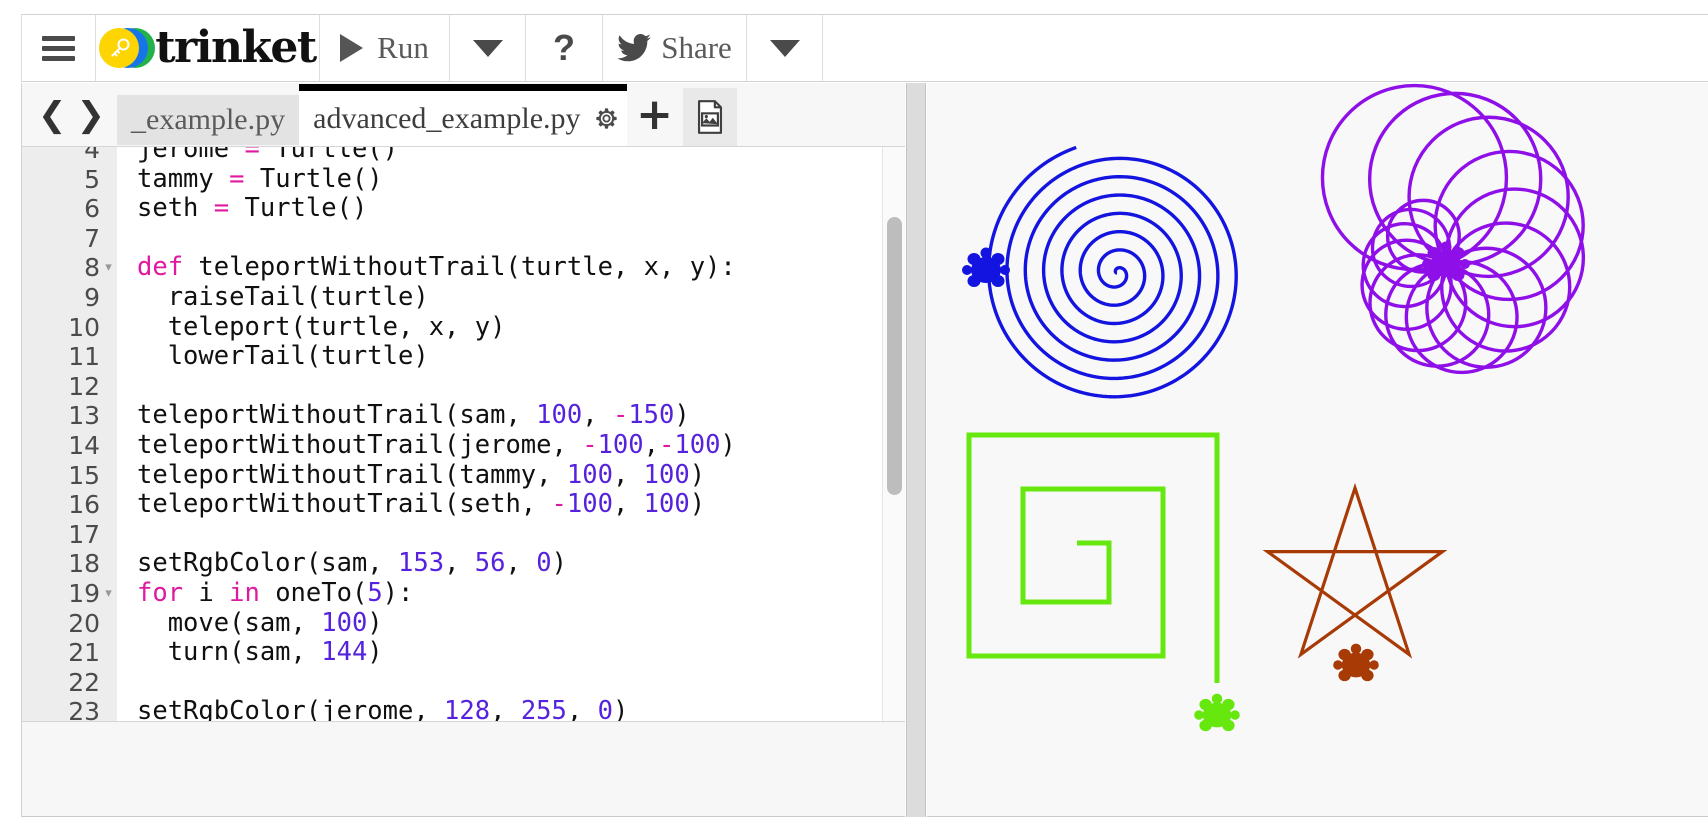 This screenshot has height=838, width=1708. I want to click on line-number: 17, so click(84, 534).